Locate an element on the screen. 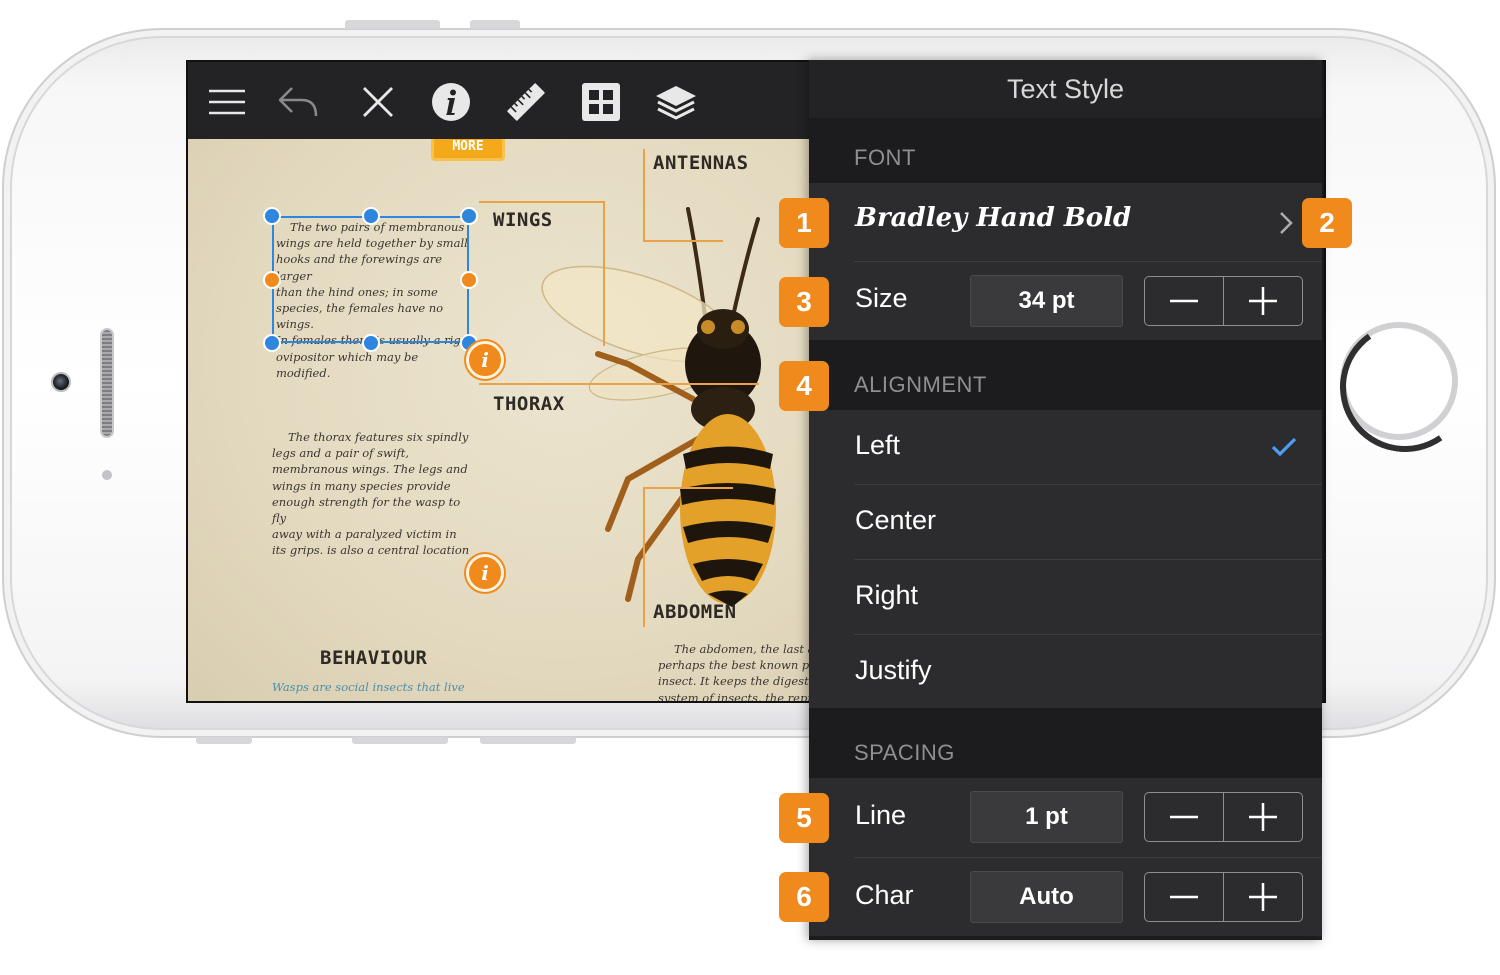  text-line: its grips. is also a central location is located at coordinates (371, 550).